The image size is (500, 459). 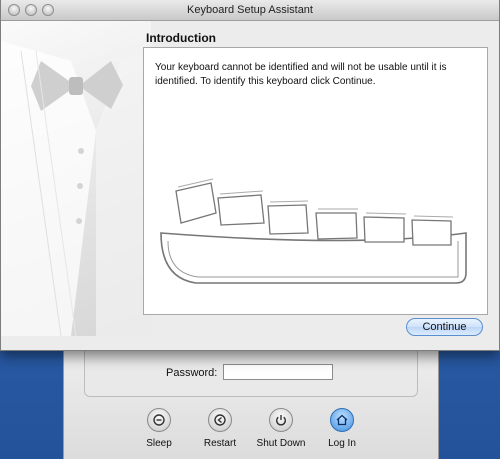 I want to click on sleep-button: Sleep, so click(x=159, y=428).